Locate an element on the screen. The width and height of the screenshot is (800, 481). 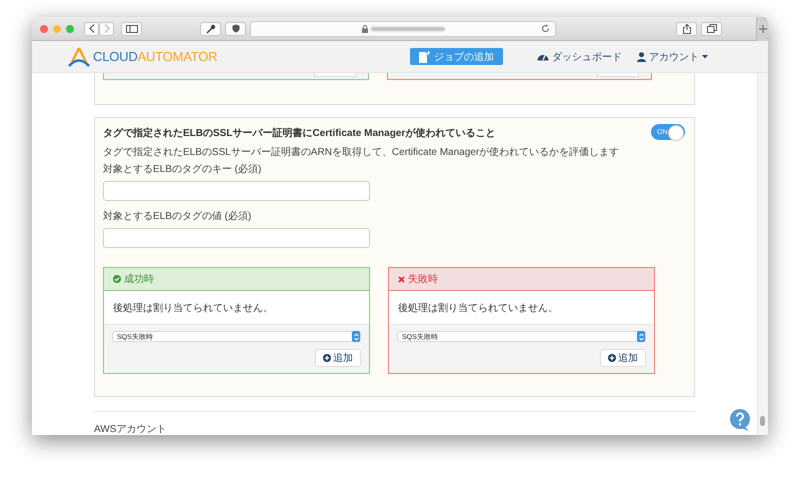
document-plus-icon is located at coordinates (424, 56).